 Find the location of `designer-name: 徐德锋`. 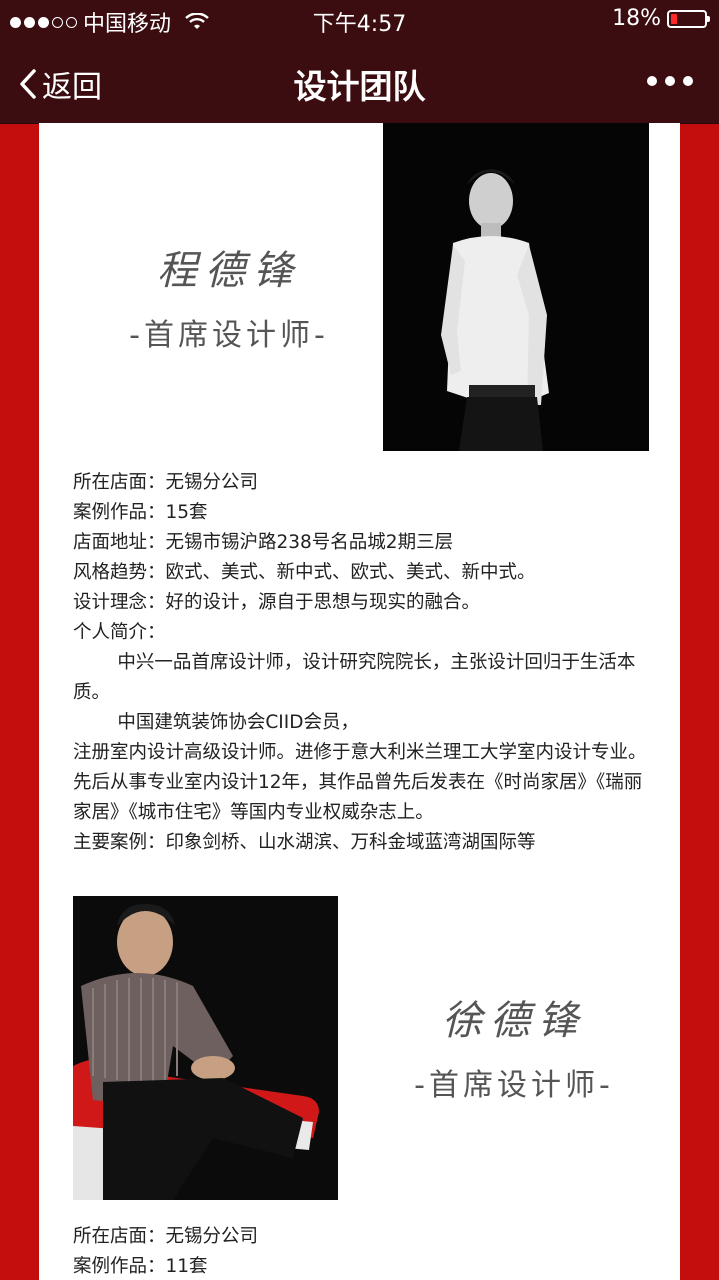

designer-name: 徐德锋 is located at coordinates (514, 1021).